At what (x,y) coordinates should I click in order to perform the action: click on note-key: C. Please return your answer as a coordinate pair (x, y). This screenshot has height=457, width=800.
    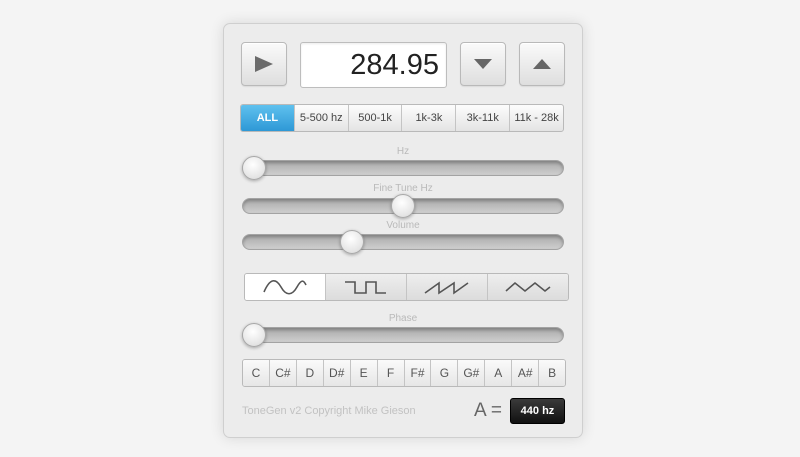
    Looking at the image, I should click on (256, 373).